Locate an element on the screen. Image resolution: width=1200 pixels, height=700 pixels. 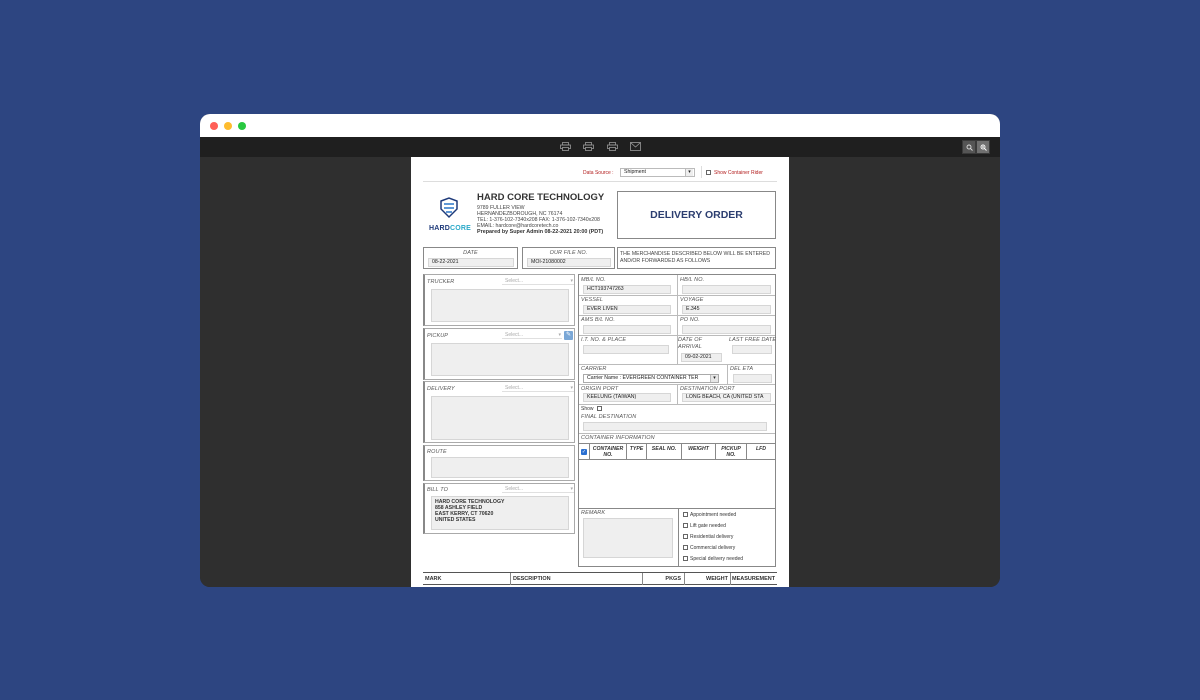
route-label: ROUTE is located at coordinates (437, 452).